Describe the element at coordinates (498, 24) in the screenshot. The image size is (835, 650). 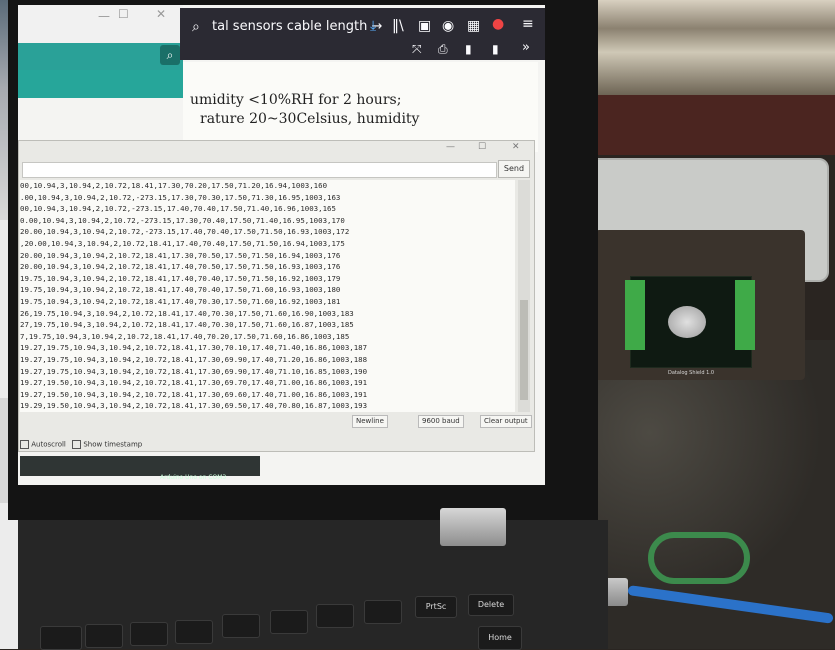
I see `record-icon: ●` at that location.